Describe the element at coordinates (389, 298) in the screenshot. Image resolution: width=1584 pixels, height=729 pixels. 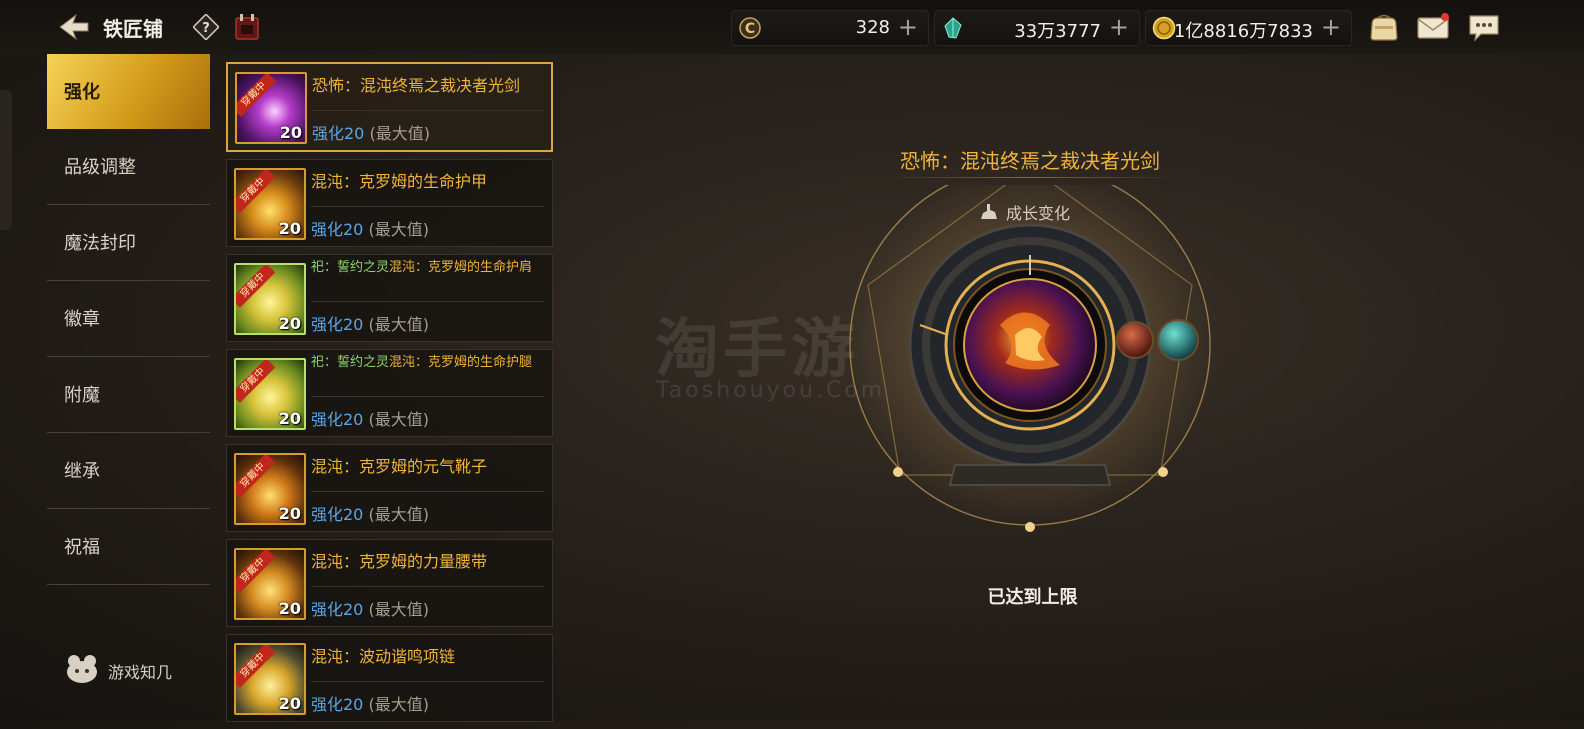
I see `equipment-item: 穿戴中 20 祀：誓约之灵混沌：克罗姆的生命护肩 强化20 (最大值)` at that location.